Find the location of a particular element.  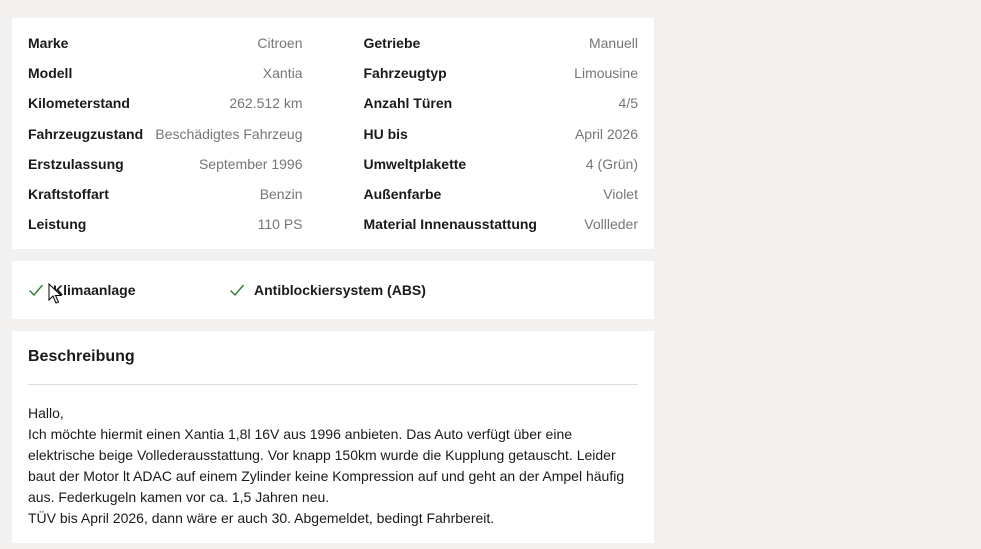

detail-label: Leistung is located at coordinates (57, 224).